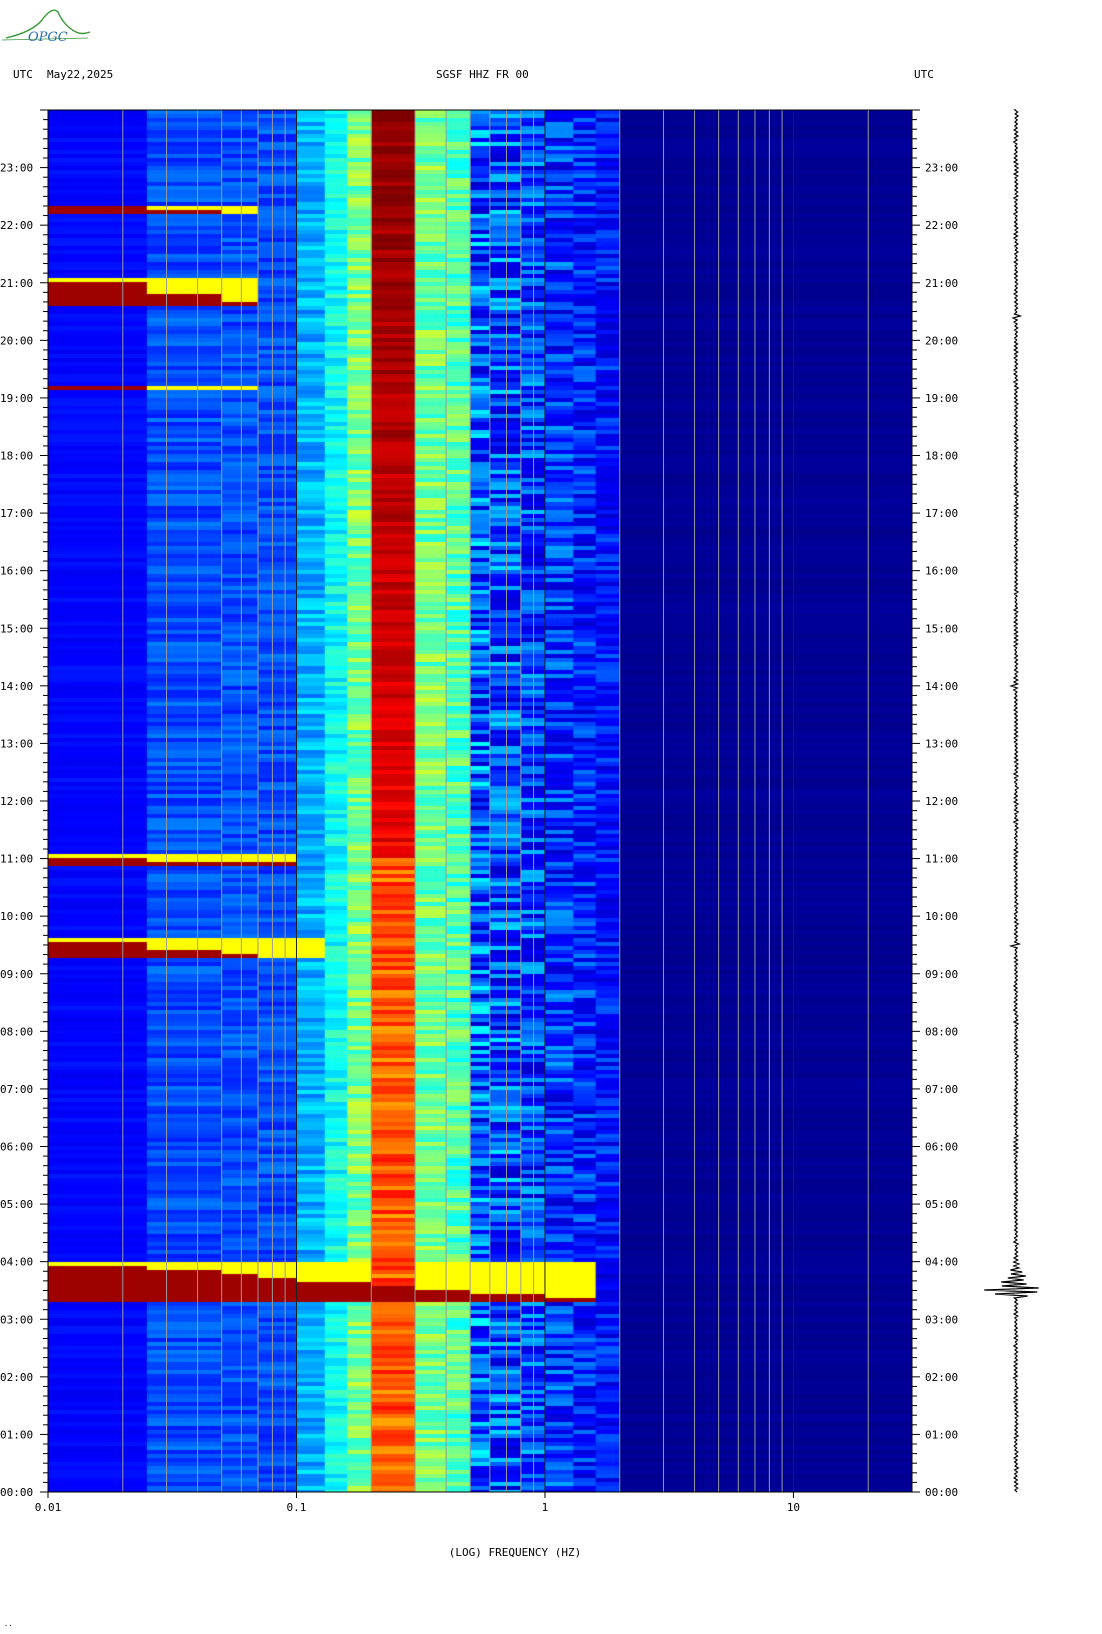 This screenshot has width=1102, height=1634. What do you see at coordinates (941, 340) in the screenshot?
I see `y-tick-label-right: 20:00` at bounding box center [941, 340].